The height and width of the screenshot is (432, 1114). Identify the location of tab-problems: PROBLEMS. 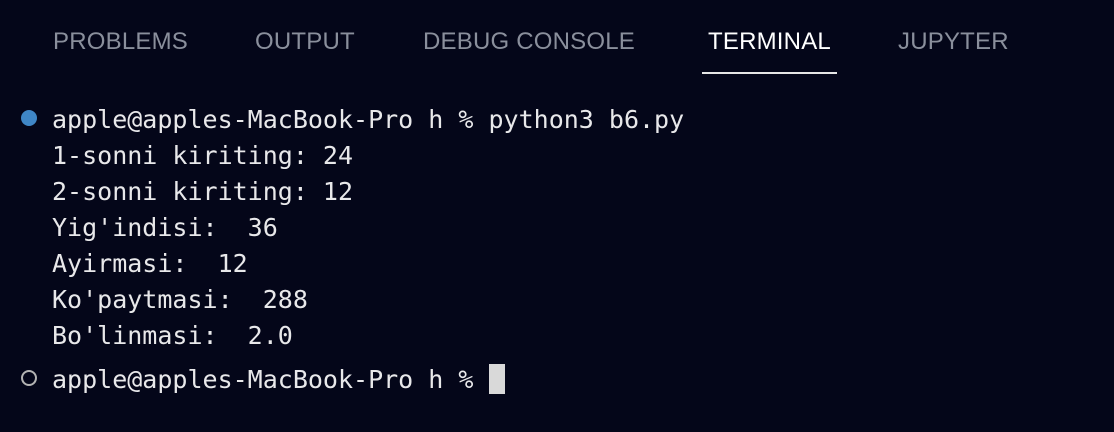
(120, 51).